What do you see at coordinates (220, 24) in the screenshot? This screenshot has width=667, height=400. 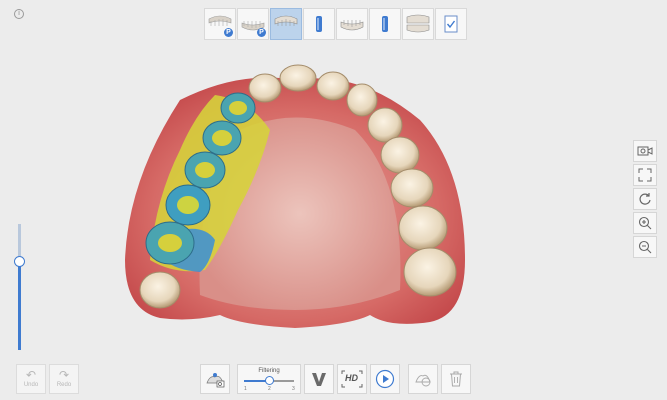 I see `stage-upper-jaw-prep: P` at bounding box center [220, 24].